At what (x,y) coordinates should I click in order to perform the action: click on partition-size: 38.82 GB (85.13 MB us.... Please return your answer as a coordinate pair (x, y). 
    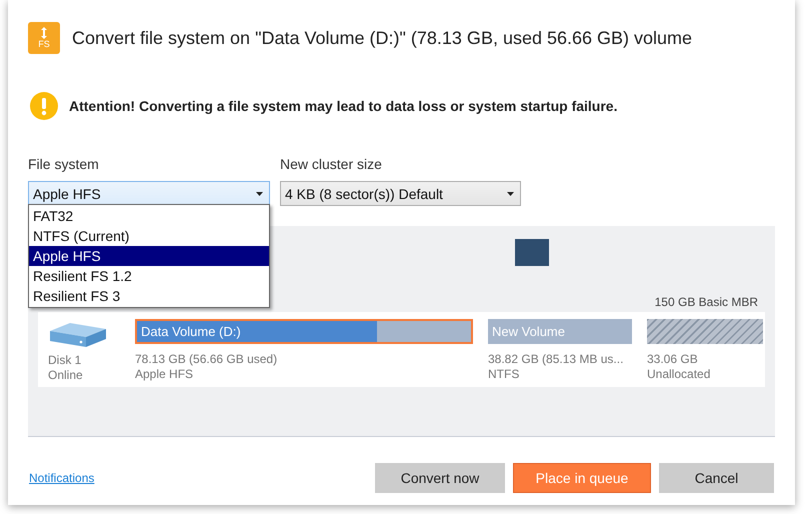
    Looking at the image, I should click on (556, 359).